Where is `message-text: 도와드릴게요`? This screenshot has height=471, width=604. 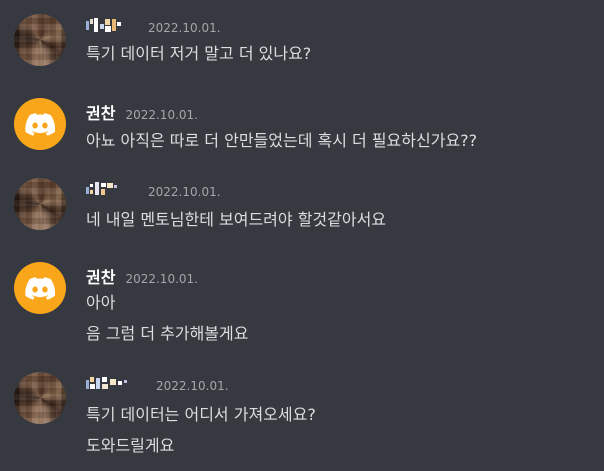 message-text: 도와드릴게요 is located at coordinates (130, 445).